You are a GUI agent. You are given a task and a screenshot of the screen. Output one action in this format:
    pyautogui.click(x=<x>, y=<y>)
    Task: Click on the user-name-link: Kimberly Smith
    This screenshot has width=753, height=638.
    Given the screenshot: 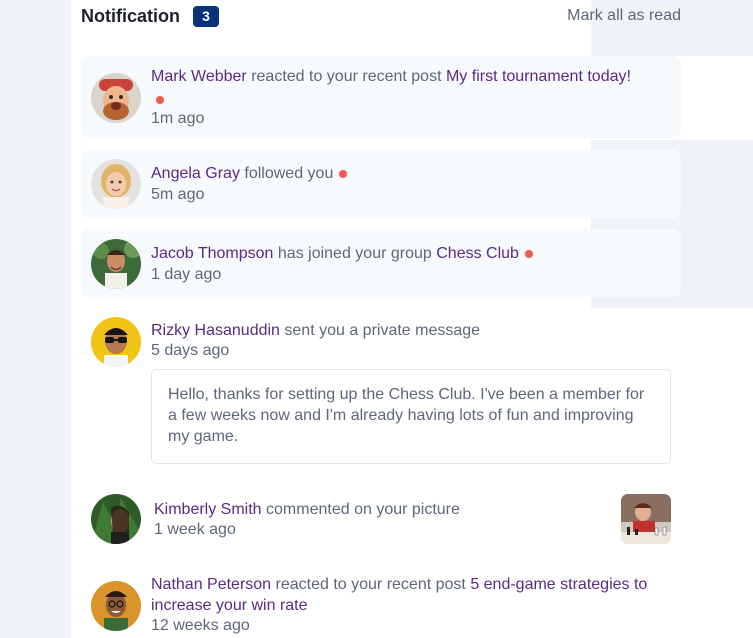 What is the action you would take?
    pyautogui.click(x=208, y=509)
    